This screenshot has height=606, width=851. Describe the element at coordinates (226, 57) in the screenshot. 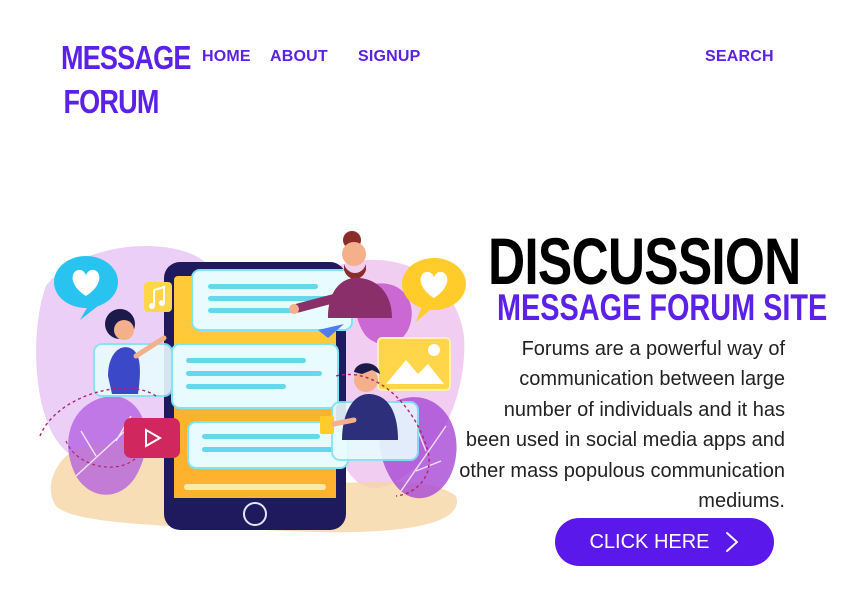

I see `nav-home-link: HOME` at that location.